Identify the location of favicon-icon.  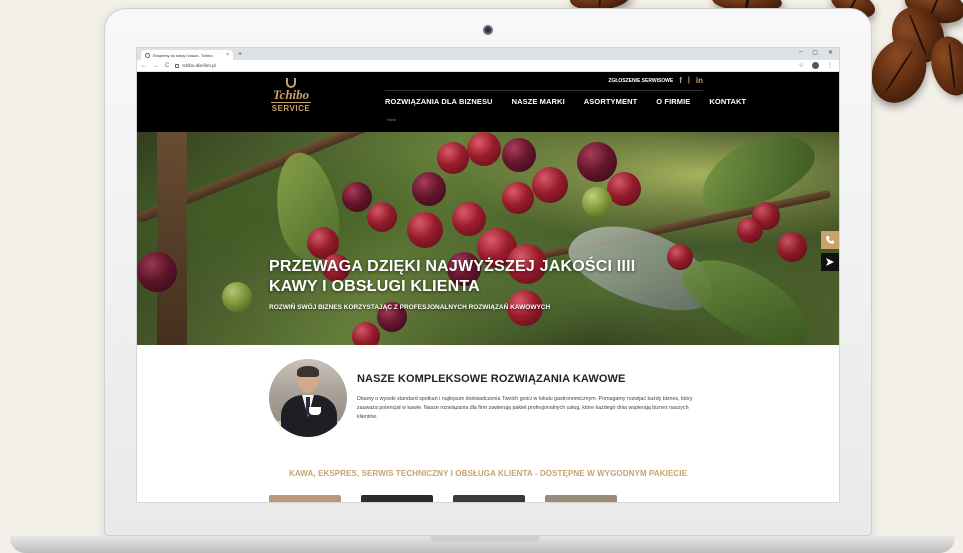
(147, 55).